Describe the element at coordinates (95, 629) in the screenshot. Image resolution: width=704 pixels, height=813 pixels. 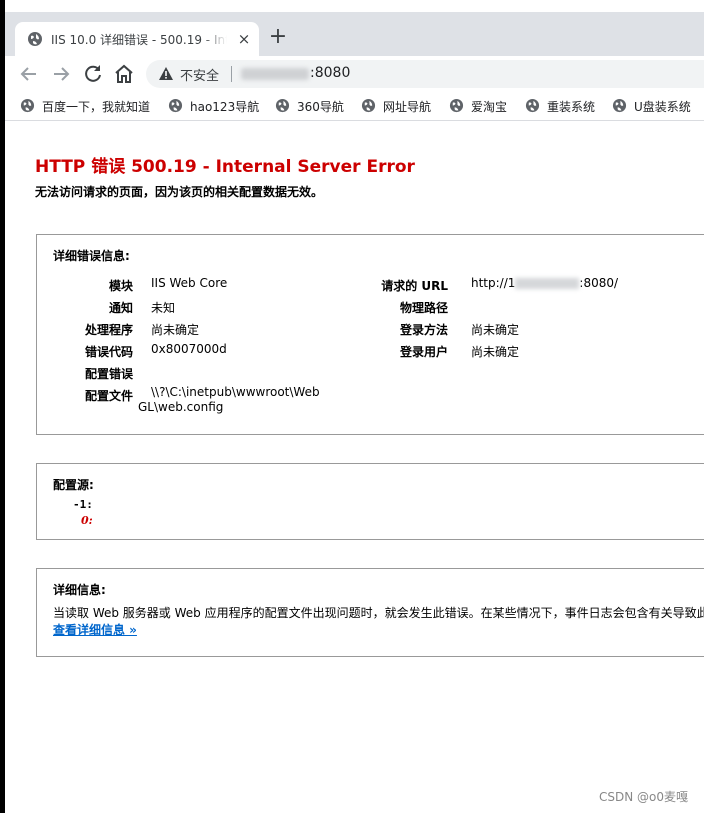
I see `view-details-link: 查看详细信息 »` at that location.